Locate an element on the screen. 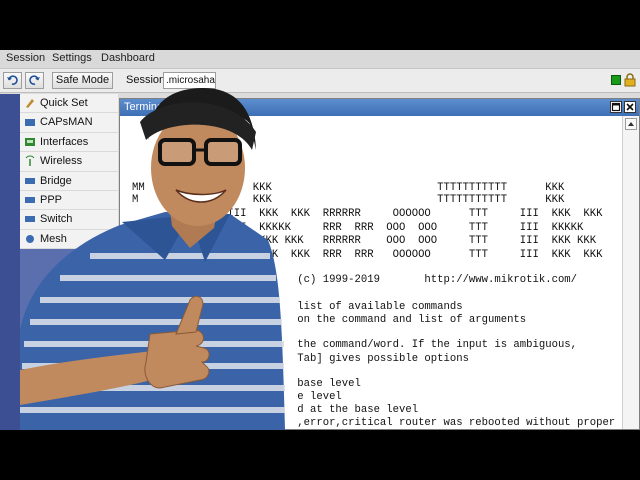 This screenshot has width=640, height=480. wireless-icon is located at coordinates (30, 161).